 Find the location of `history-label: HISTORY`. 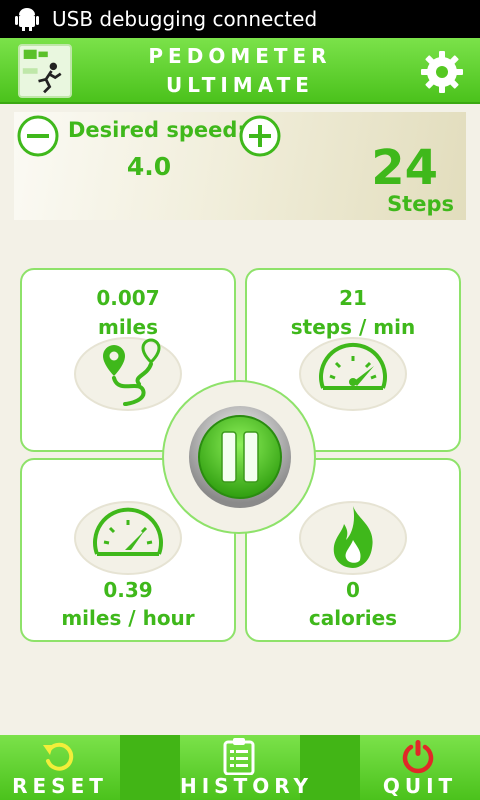

history-label: HISTORY is located at coordinates (247, 786).